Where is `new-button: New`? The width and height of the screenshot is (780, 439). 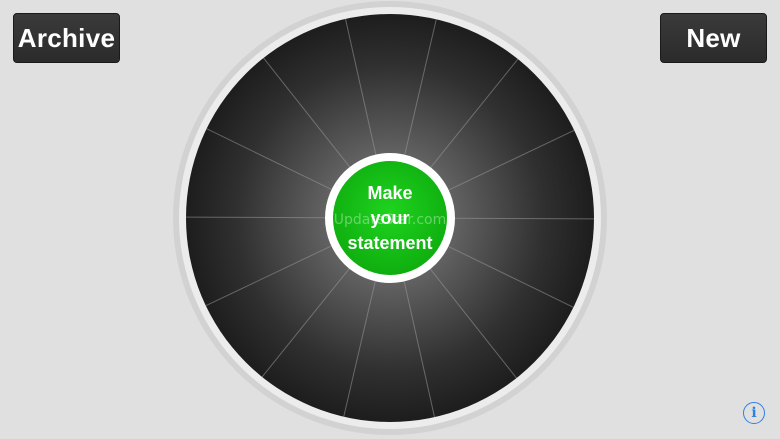
new-button: New is located at coordinates (713, 38).